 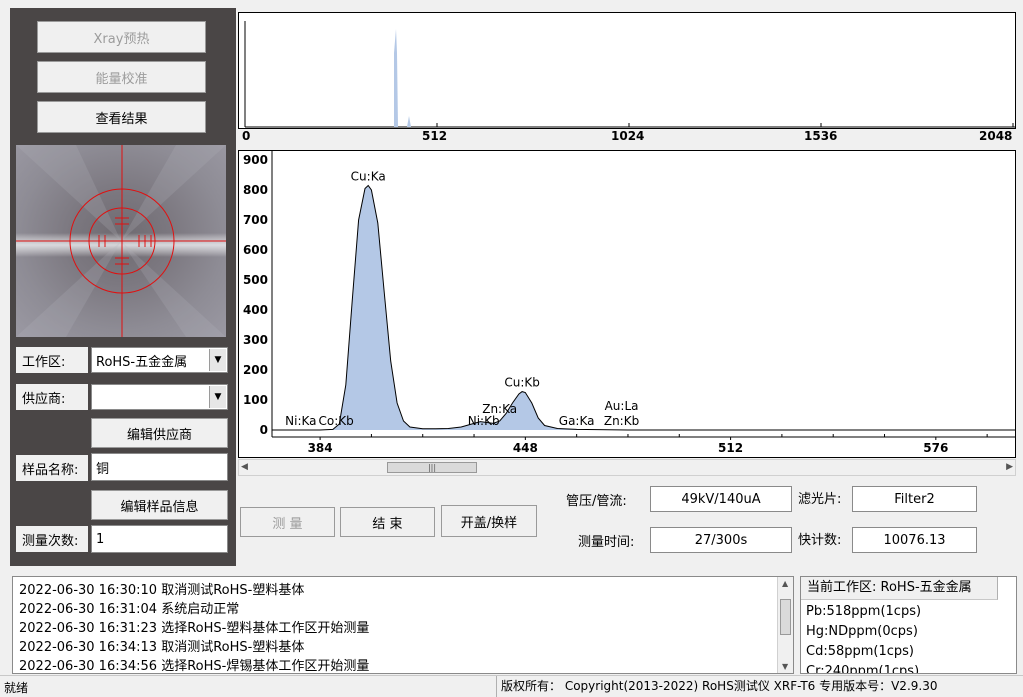 What do you see at coordinates (121, 117) in the screenshot?
I see `view-results-button: 查看结果` at bounding box center [121, 117].